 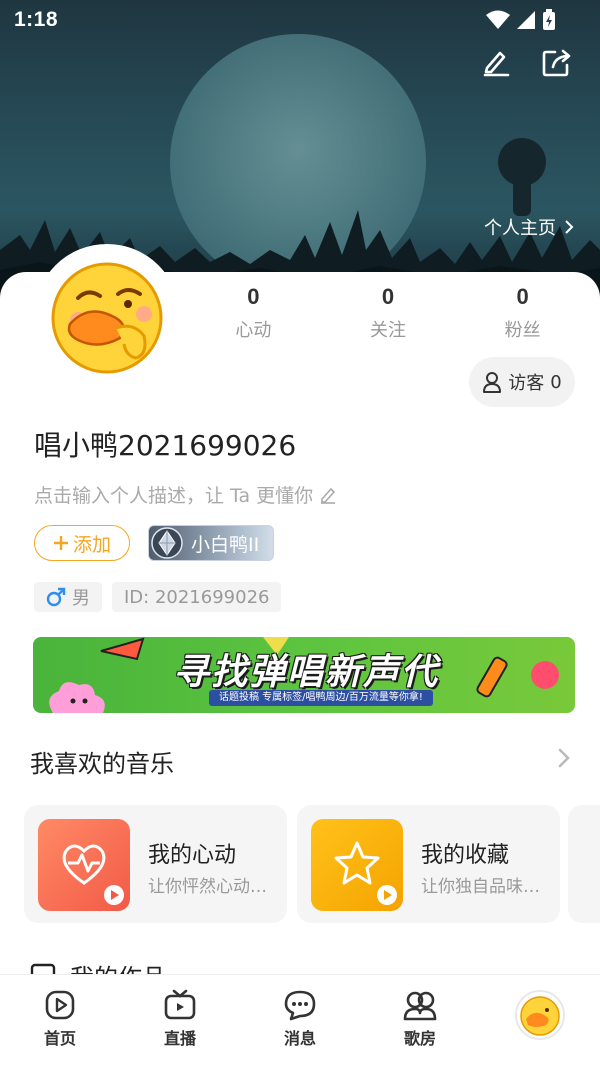 What do you see at coordinates (179, 1038) in the screenshot?
I see `nav-live-label: 直播` at bounding box center [179, 1038].